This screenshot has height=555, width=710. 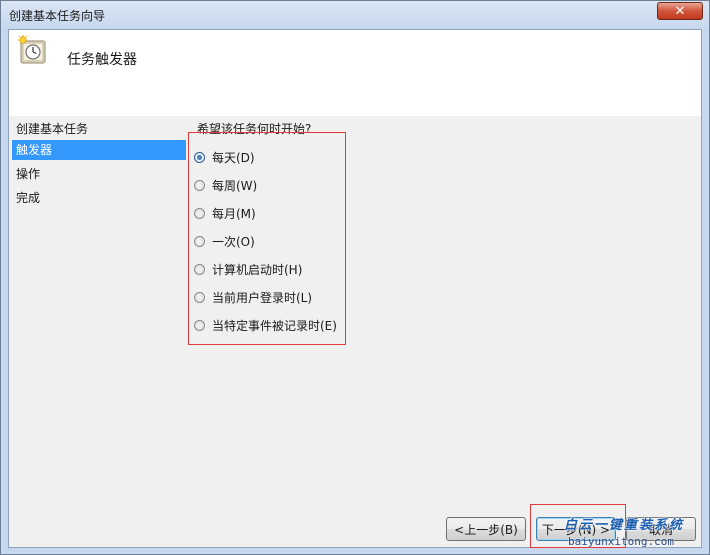 I want to click on option-user-logs-on: 当前用户登录时(L), so click(x=253, y=297).